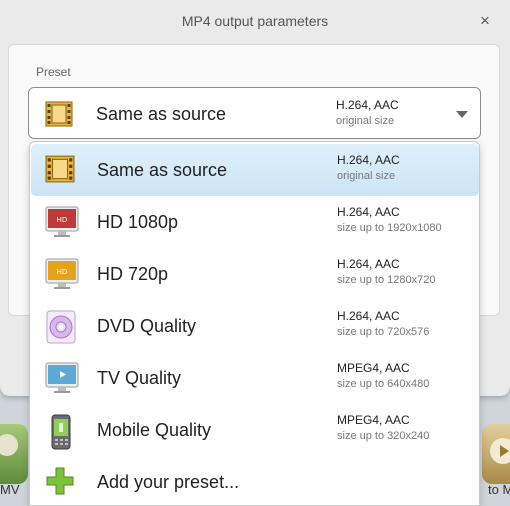 Image resolution: width=510 pixels, height=506 pixels. What do you see at coordinates (138, 222) in the screenshot?
I see `option-label: HD 1080p` at bounding box center [138, 222].